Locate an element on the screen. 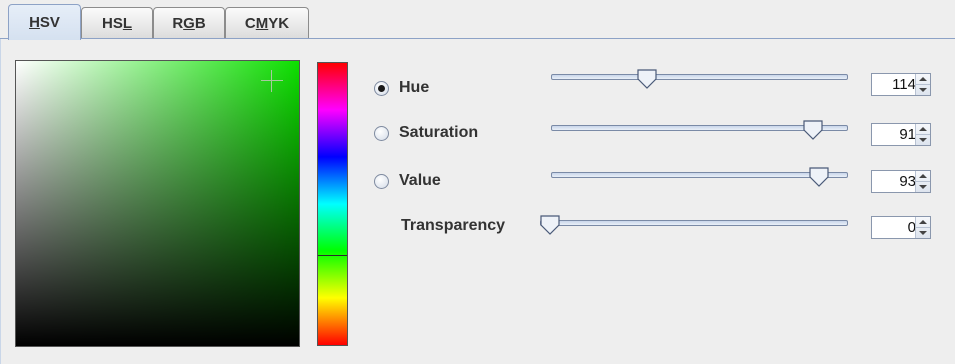  saturation-radio is located at coordinates (381, 133).